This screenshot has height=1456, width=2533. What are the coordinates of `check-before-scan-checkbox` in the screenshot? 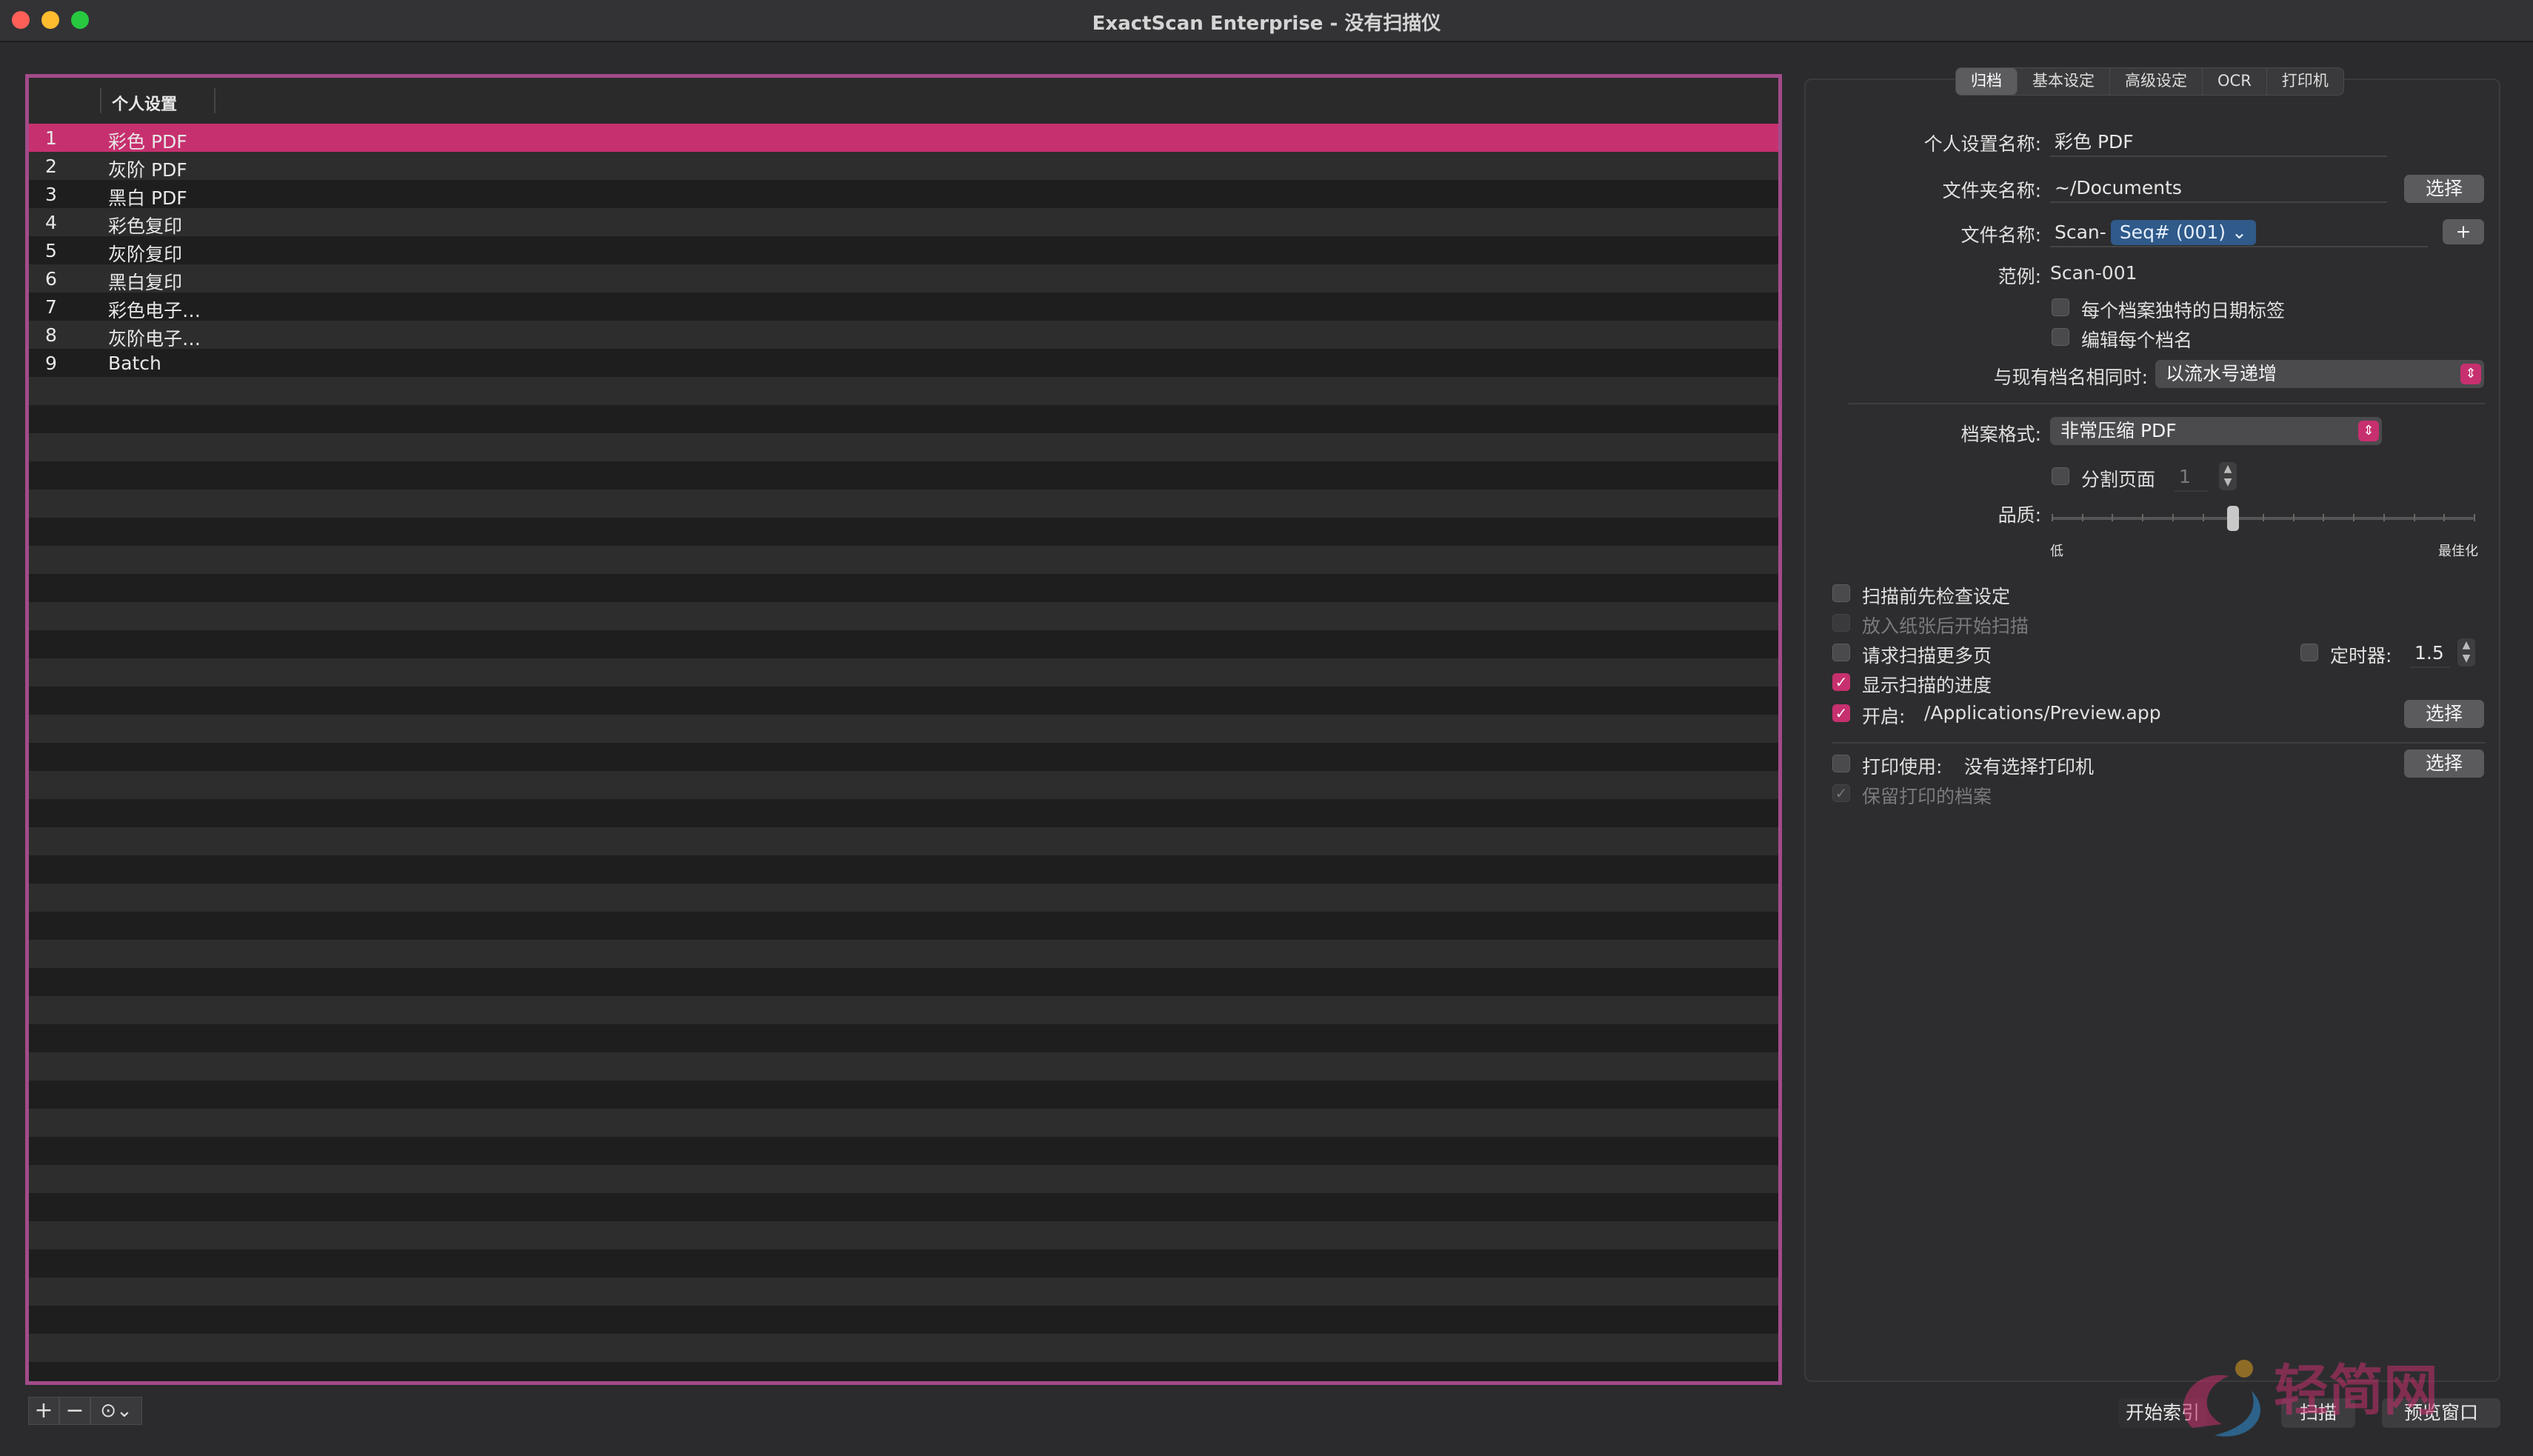 It's located at (1841, 593).